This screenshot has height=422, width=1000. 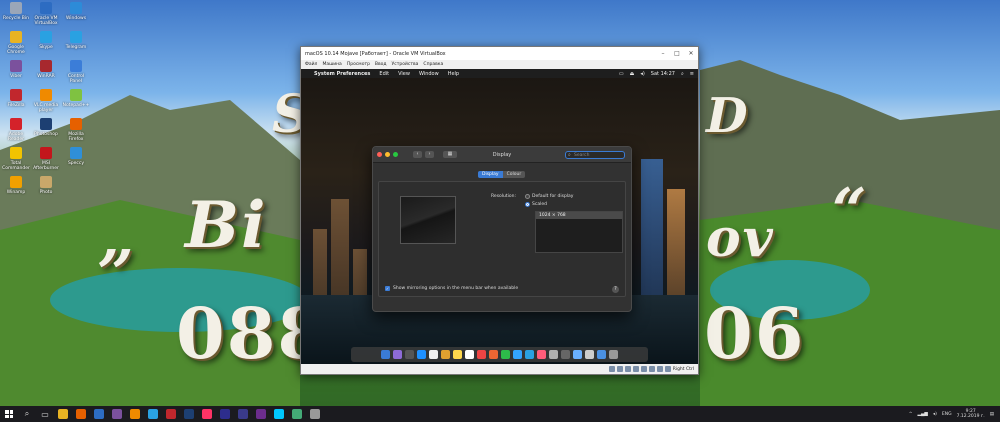 What do you see at coordinates (46, 44) in the screenshot?
I see `desktop-icon: Skype` at bounding box center [46, 44].